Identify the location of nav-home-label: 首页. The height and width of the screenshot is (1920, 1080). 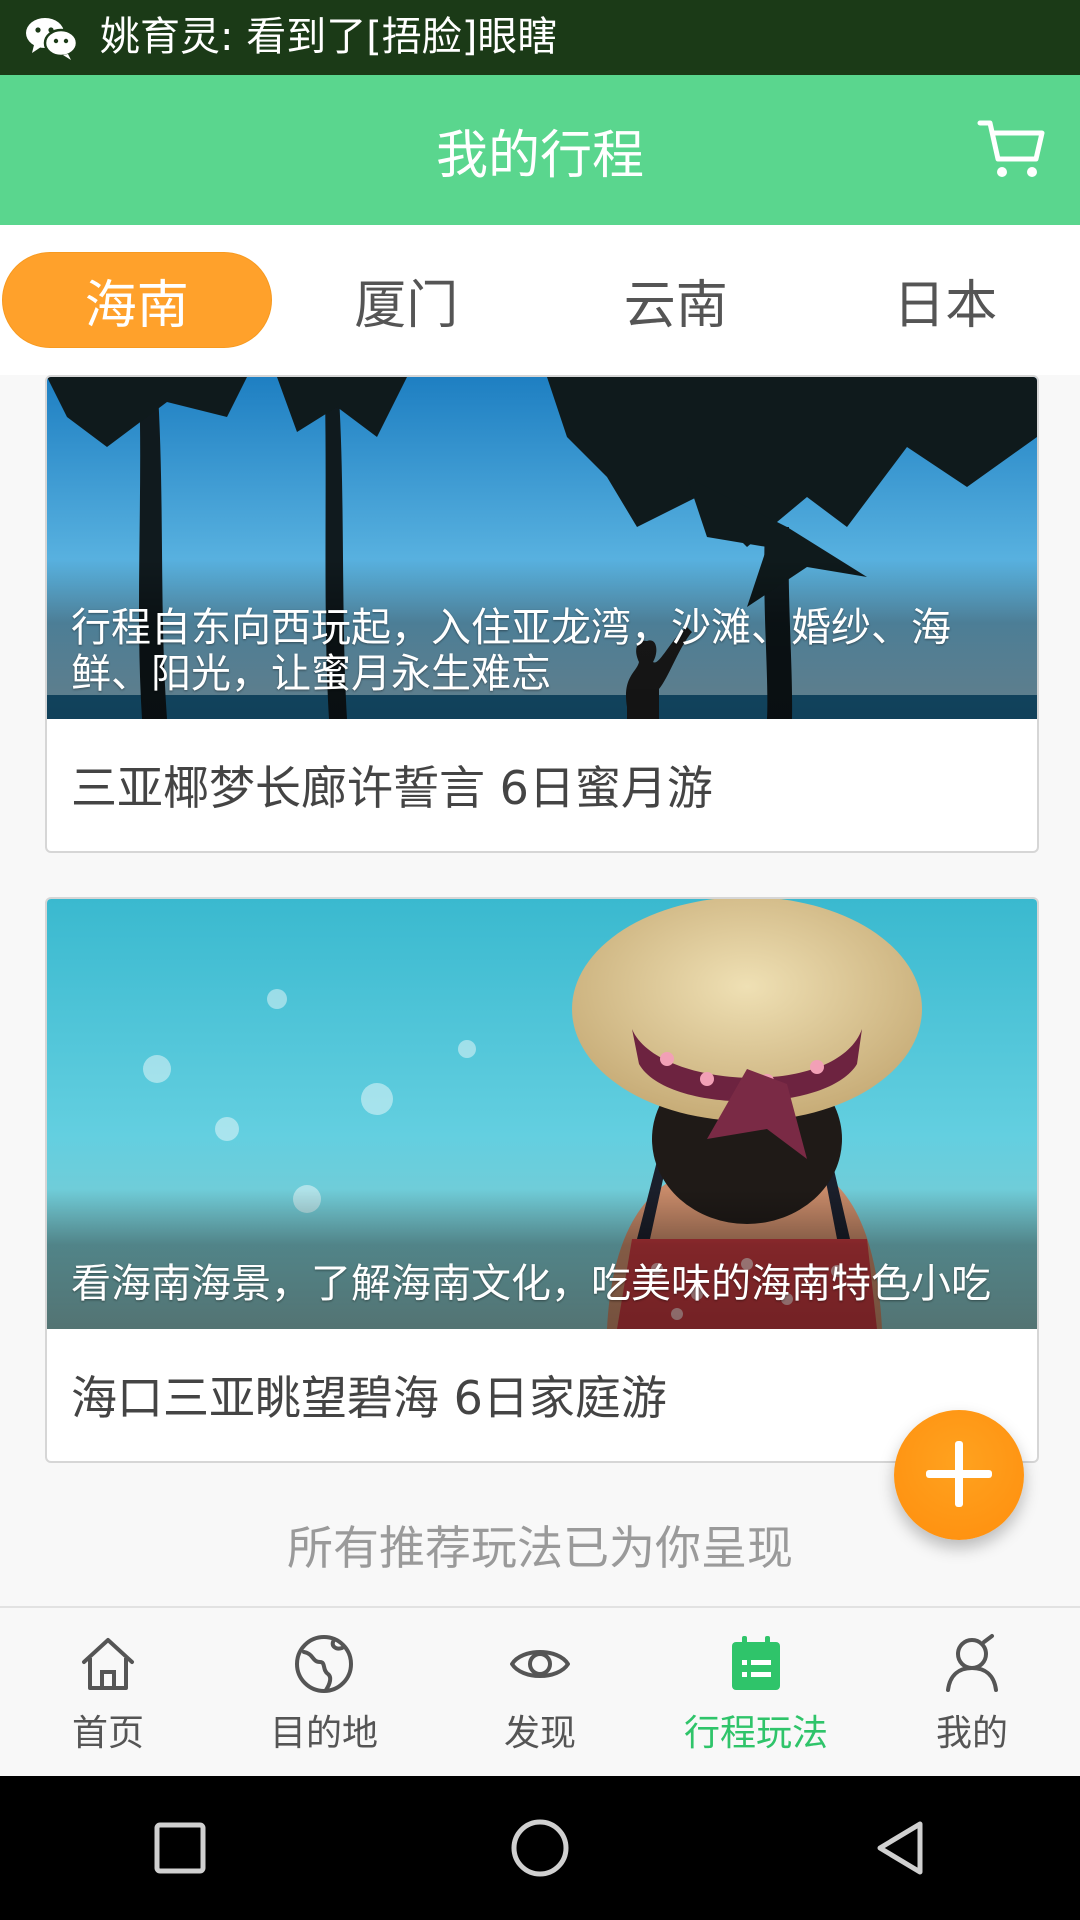
(107, 1733).